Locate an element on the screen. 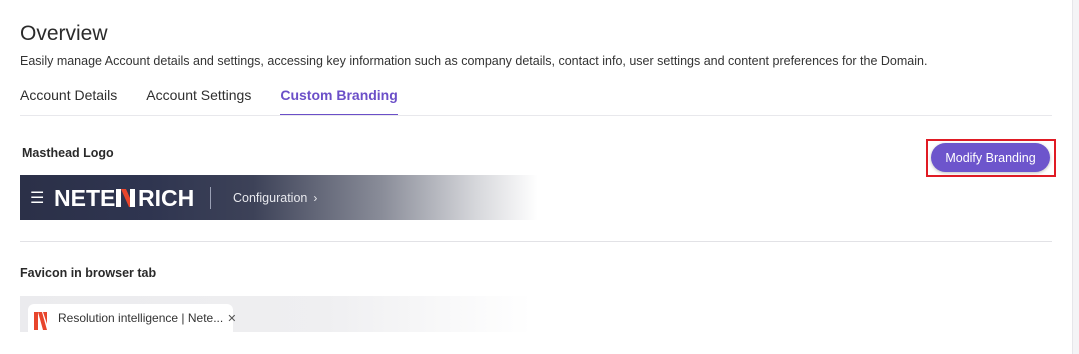  hamburger-icon: ☰ is located at coordinates (37, 198).